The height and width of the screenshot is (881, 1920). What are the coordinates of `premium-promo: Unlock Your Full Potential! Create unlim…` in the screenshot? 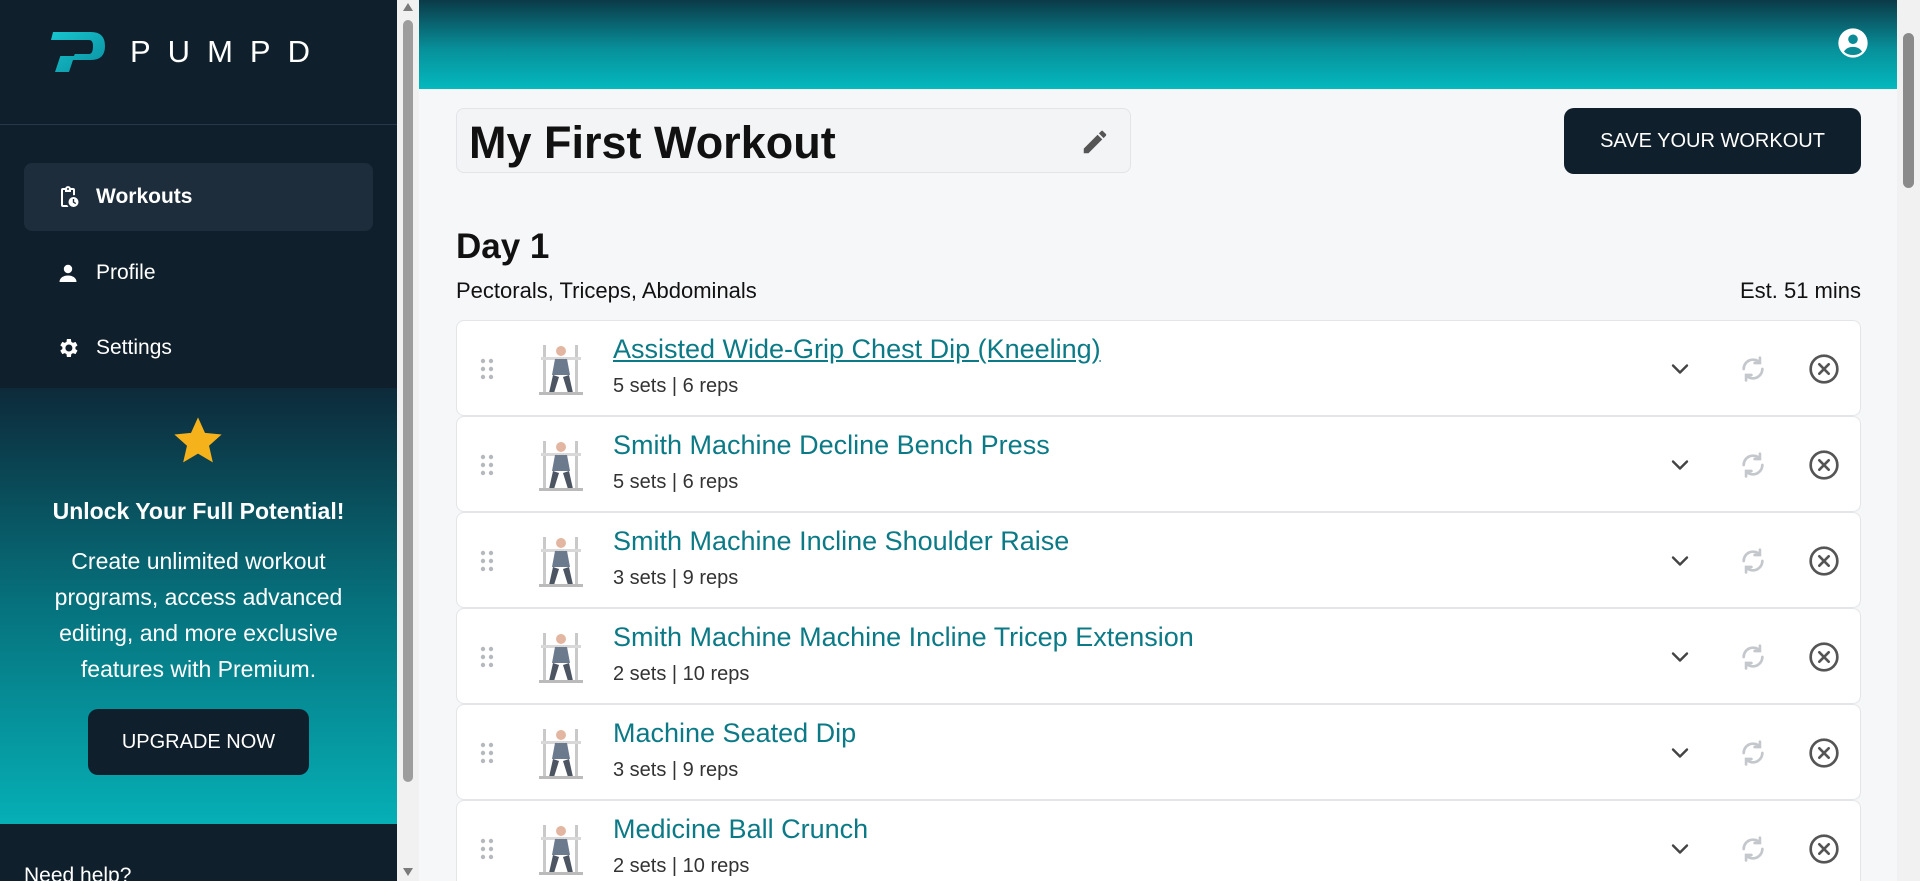 It's located at (198, 606).